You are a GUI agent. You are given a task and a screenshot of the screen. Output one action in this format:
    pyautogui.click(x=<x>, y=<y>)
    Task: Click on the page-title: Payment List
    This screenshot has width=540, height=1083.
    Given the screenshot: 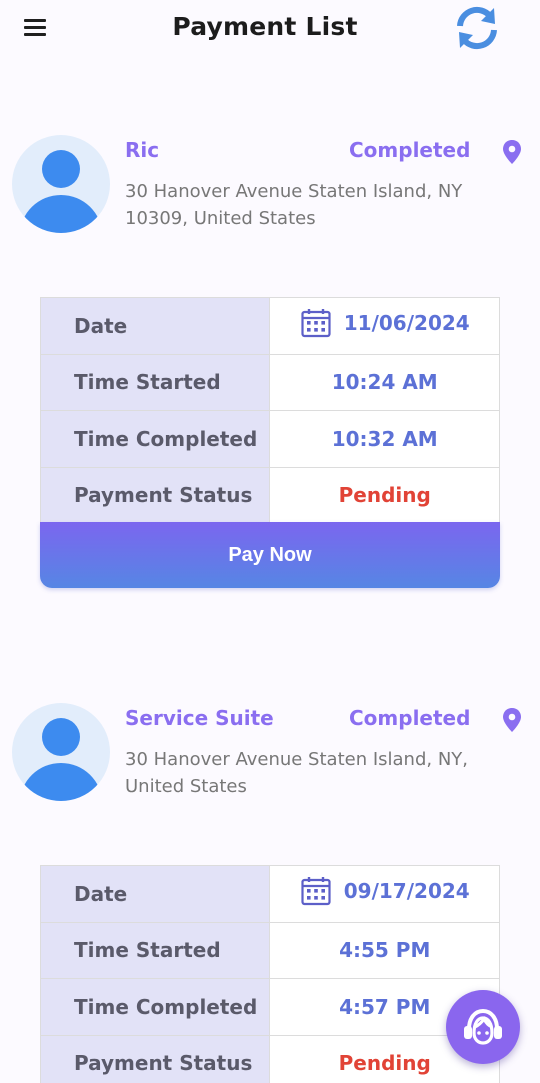 What is the action you would take?
    pyautogui.click(x=265, y=26)
    